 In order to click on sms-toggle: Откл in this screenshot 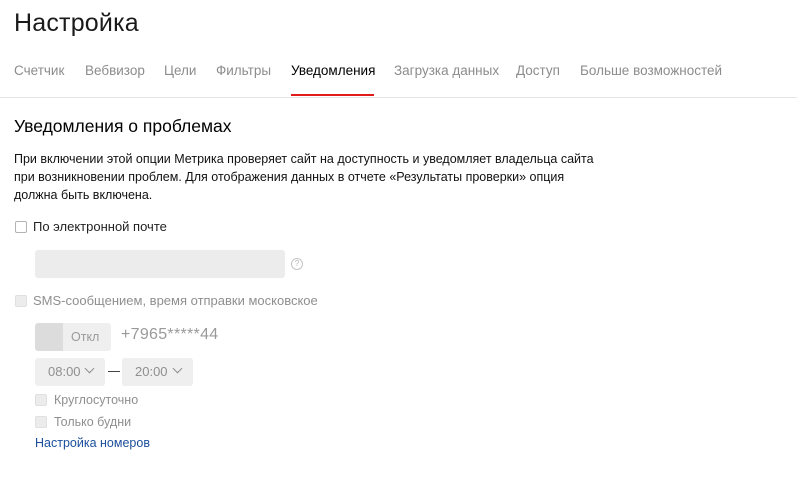, I will do `click(73, 337)`.